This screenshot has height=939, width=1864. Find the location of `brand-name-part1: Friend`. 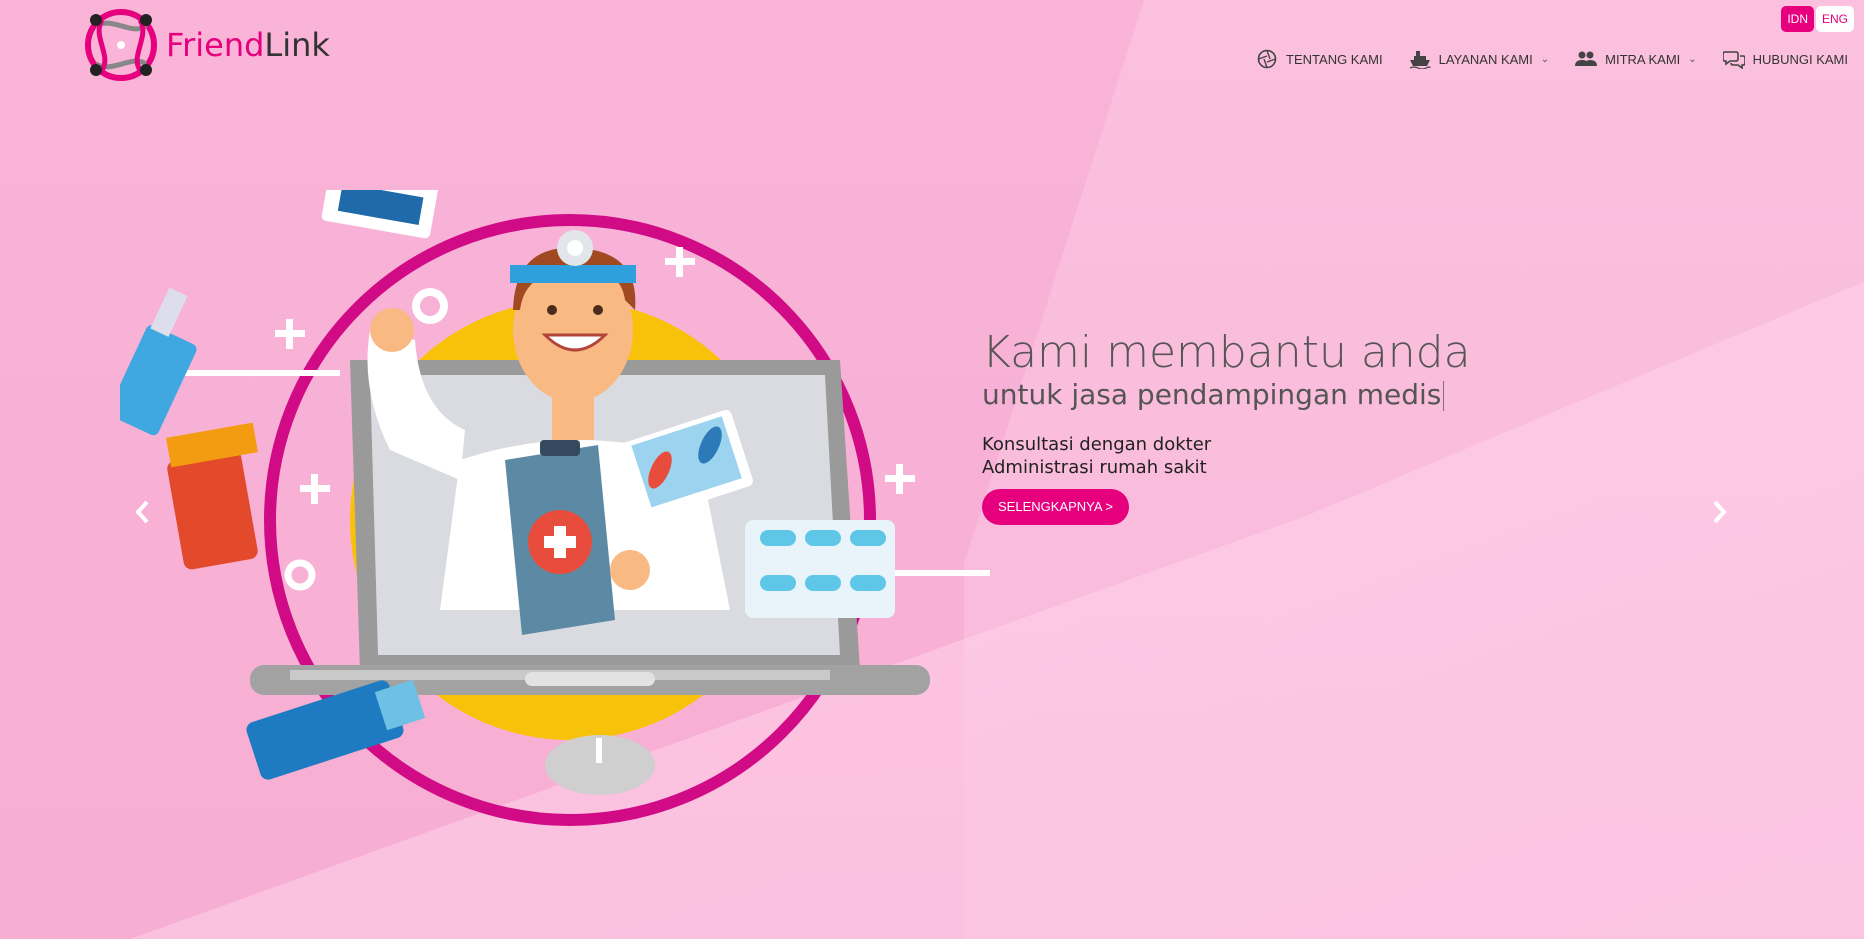

brand-name-part1: Friend is located at coordinates (215, 45).